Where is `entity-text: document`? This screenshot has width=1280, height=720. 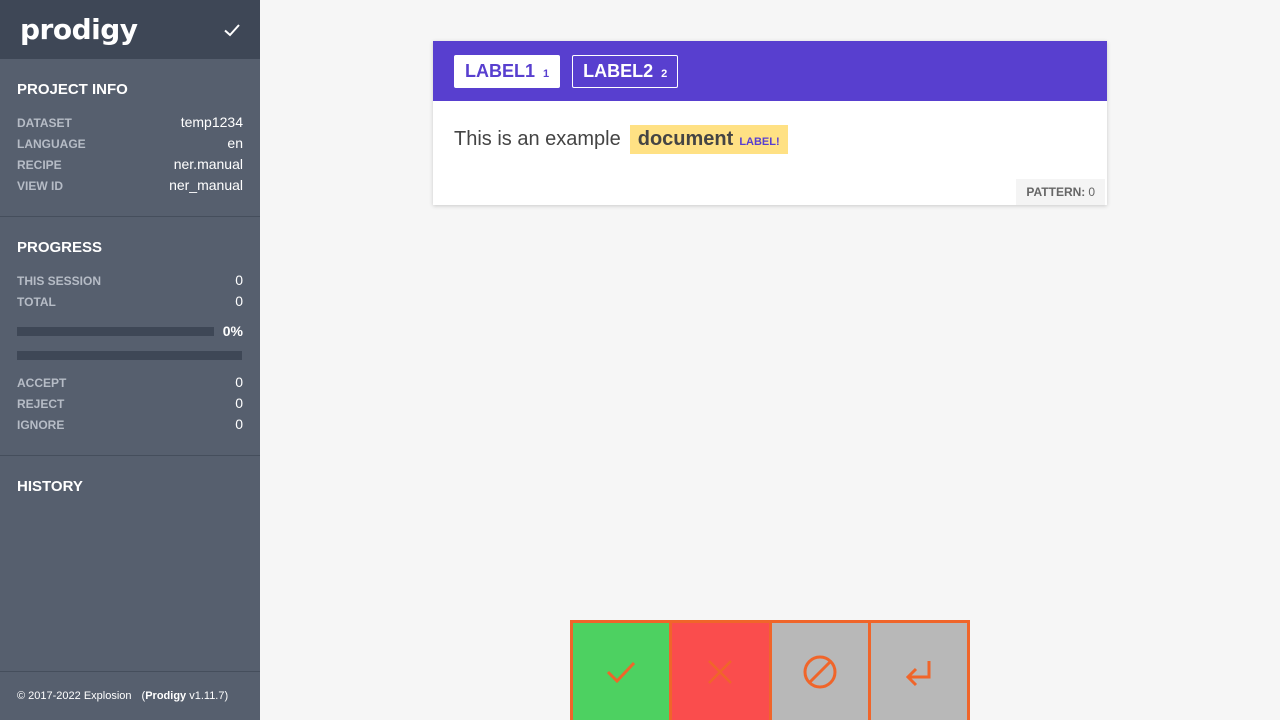 entity-text: document is located at coordinates (685, 139).